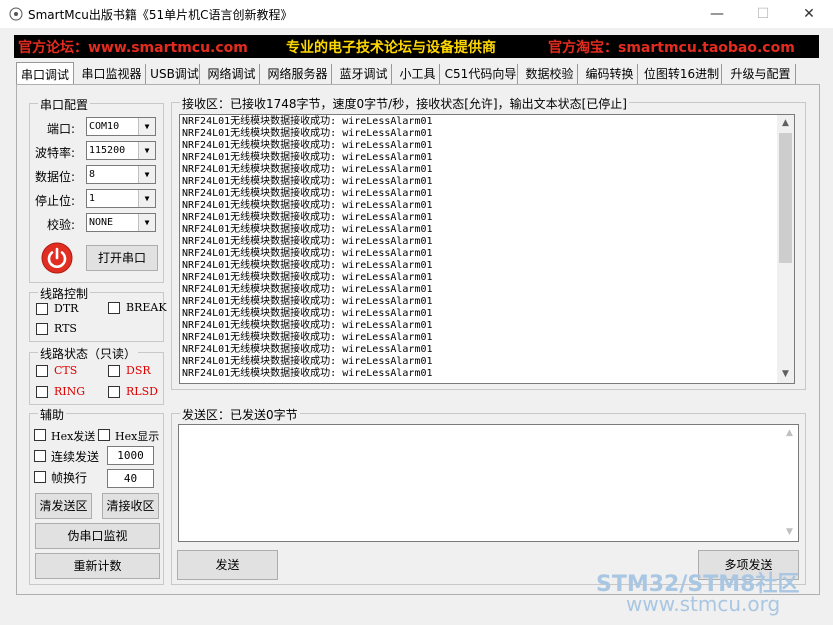 The image size is (833, 625). What do you see at coordinates (137, 436) in the screenshot?
I see `hex-show-label: Hex显示` at bounding box center [137, 436].